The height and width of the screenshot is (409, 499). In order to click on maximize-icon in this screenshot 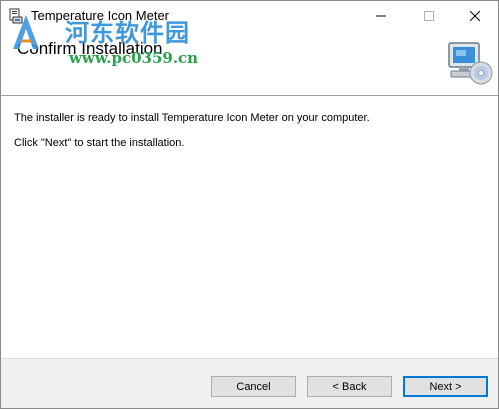, I will do `click(429, 16)`.